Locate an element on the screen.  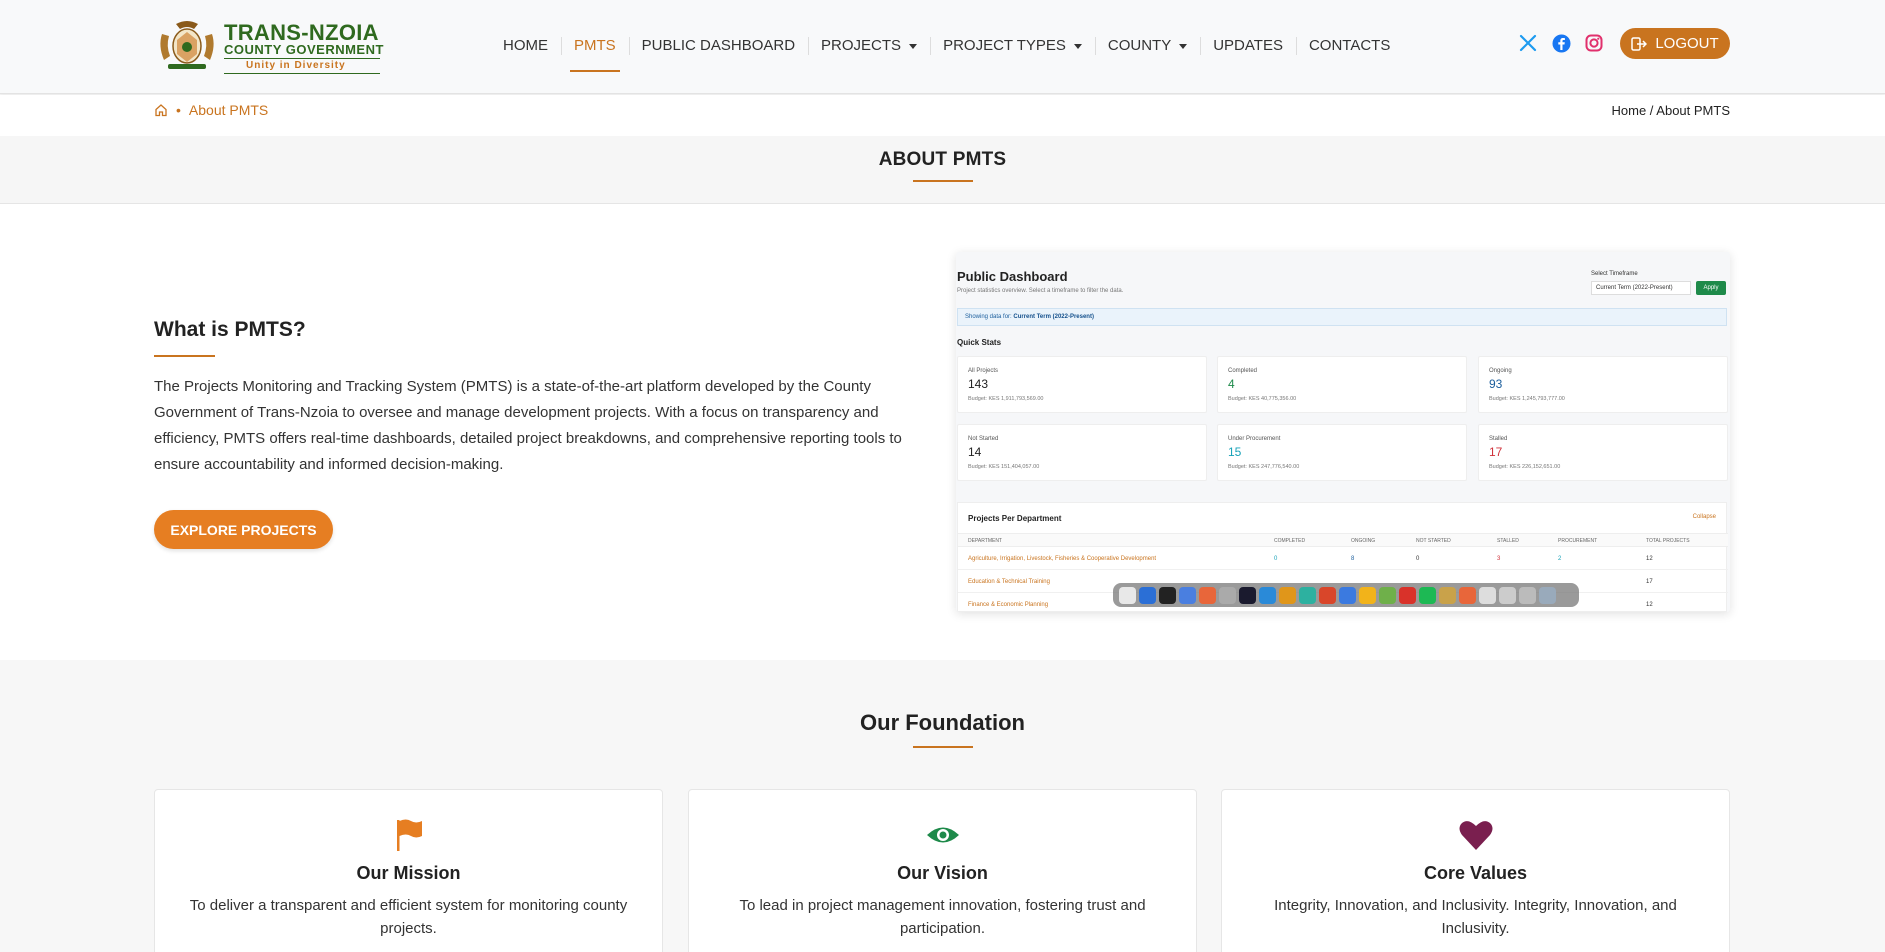
column-header: TOTAL PROJECTS is located at coordinates (1668, 541).